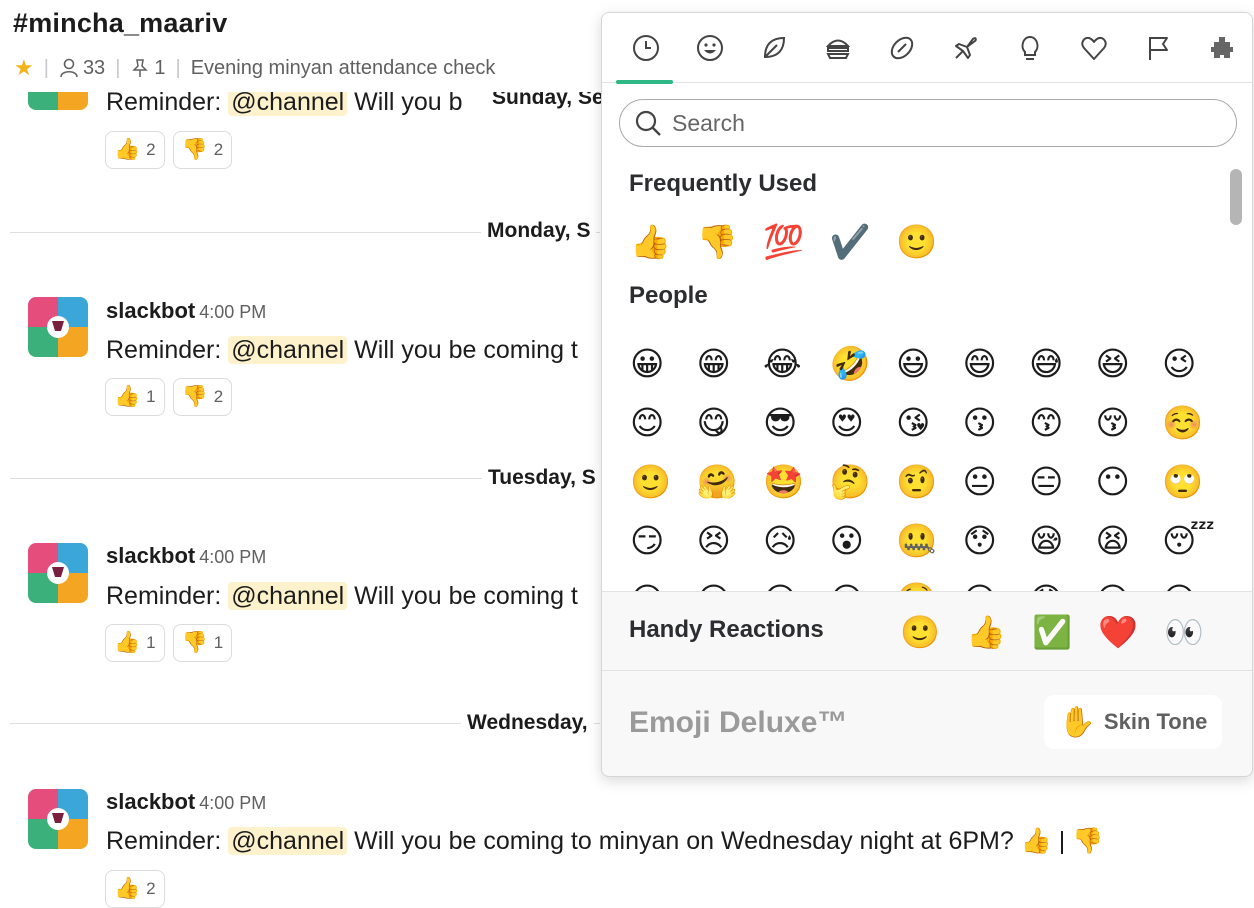 The height and width of the screenshot is (908, 1254). What do you see at coordinates (539, 231) in the screenshot?
I see `date-divider-monday: Monday, S` at bounding box center [539, 231].